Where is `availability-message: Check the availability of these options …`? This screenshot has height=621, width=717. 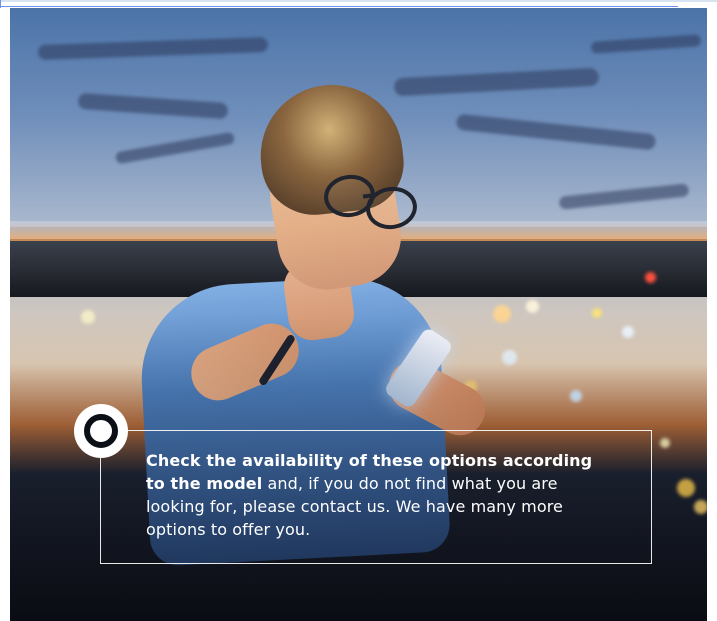
availability-message: Check the availability of these options … is located at coordinates (381, 495).